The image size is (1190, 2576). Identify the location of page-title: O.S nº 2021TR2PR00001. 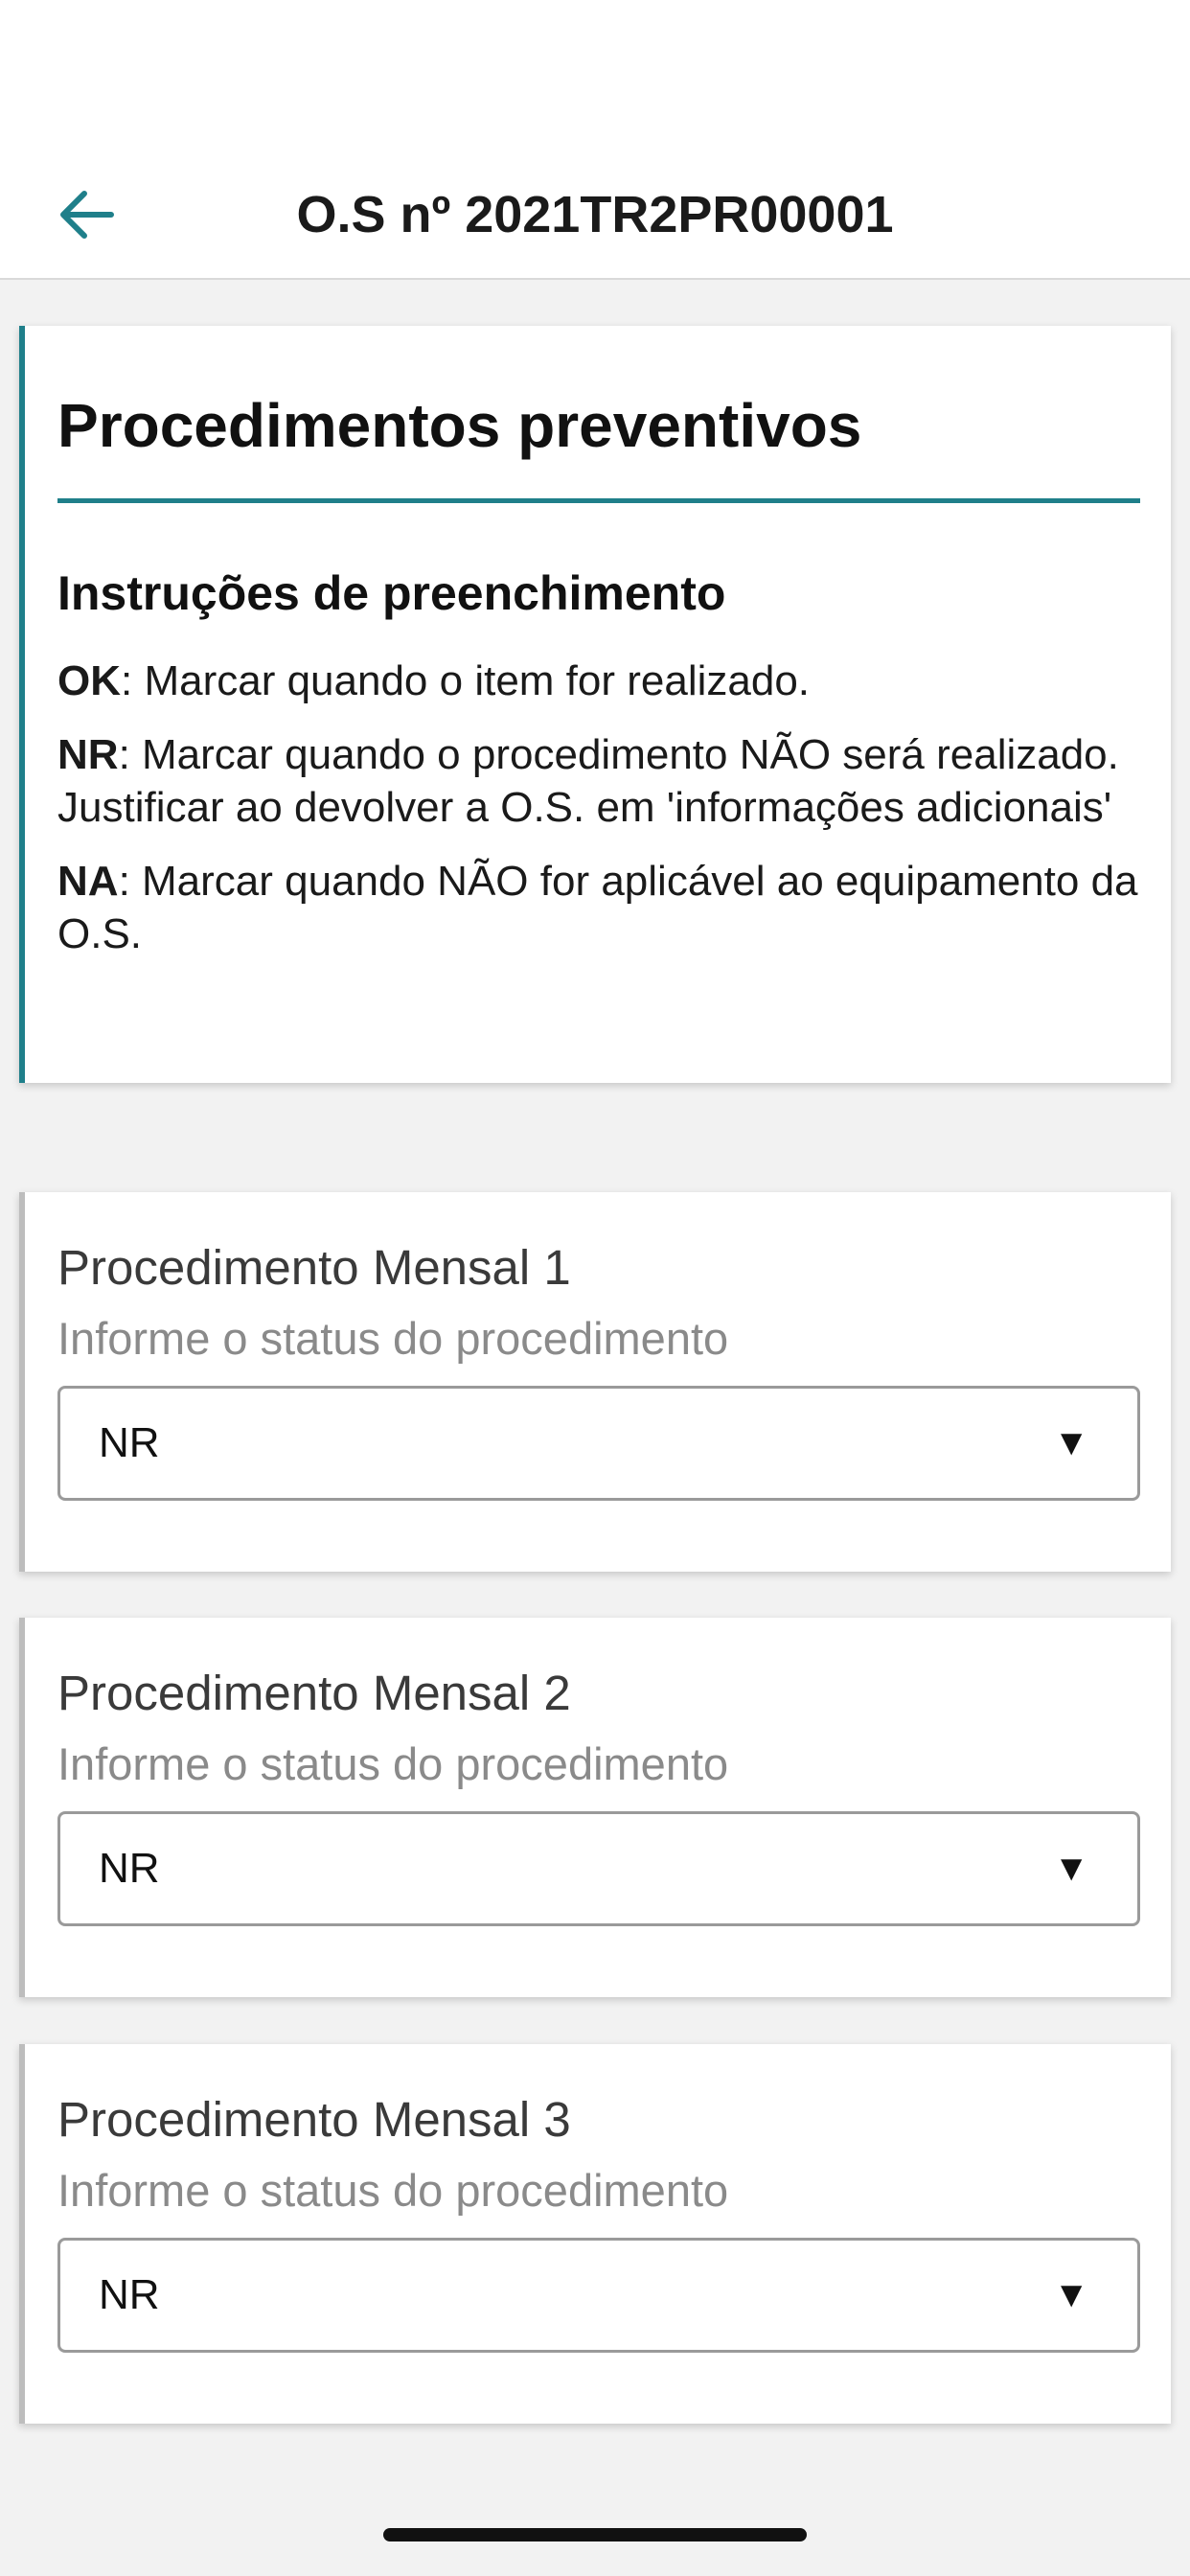
(595, 214).